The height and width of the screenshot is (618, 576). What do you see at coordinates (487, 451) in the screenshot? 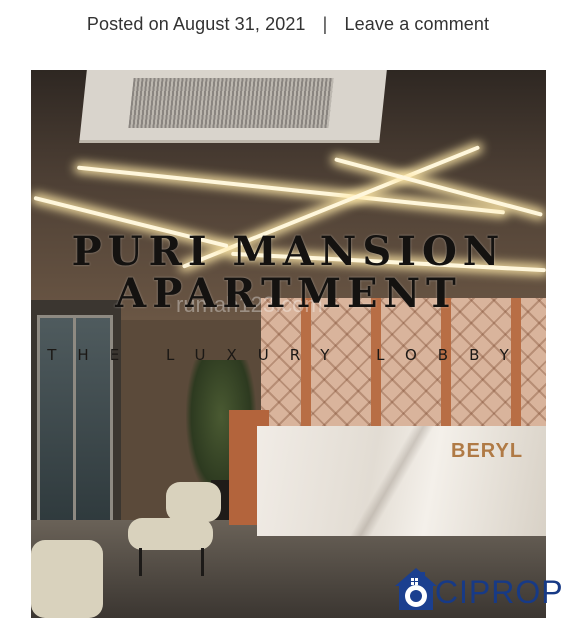
I see `brand-sign: BERYL` at bounding box center [487, 451].